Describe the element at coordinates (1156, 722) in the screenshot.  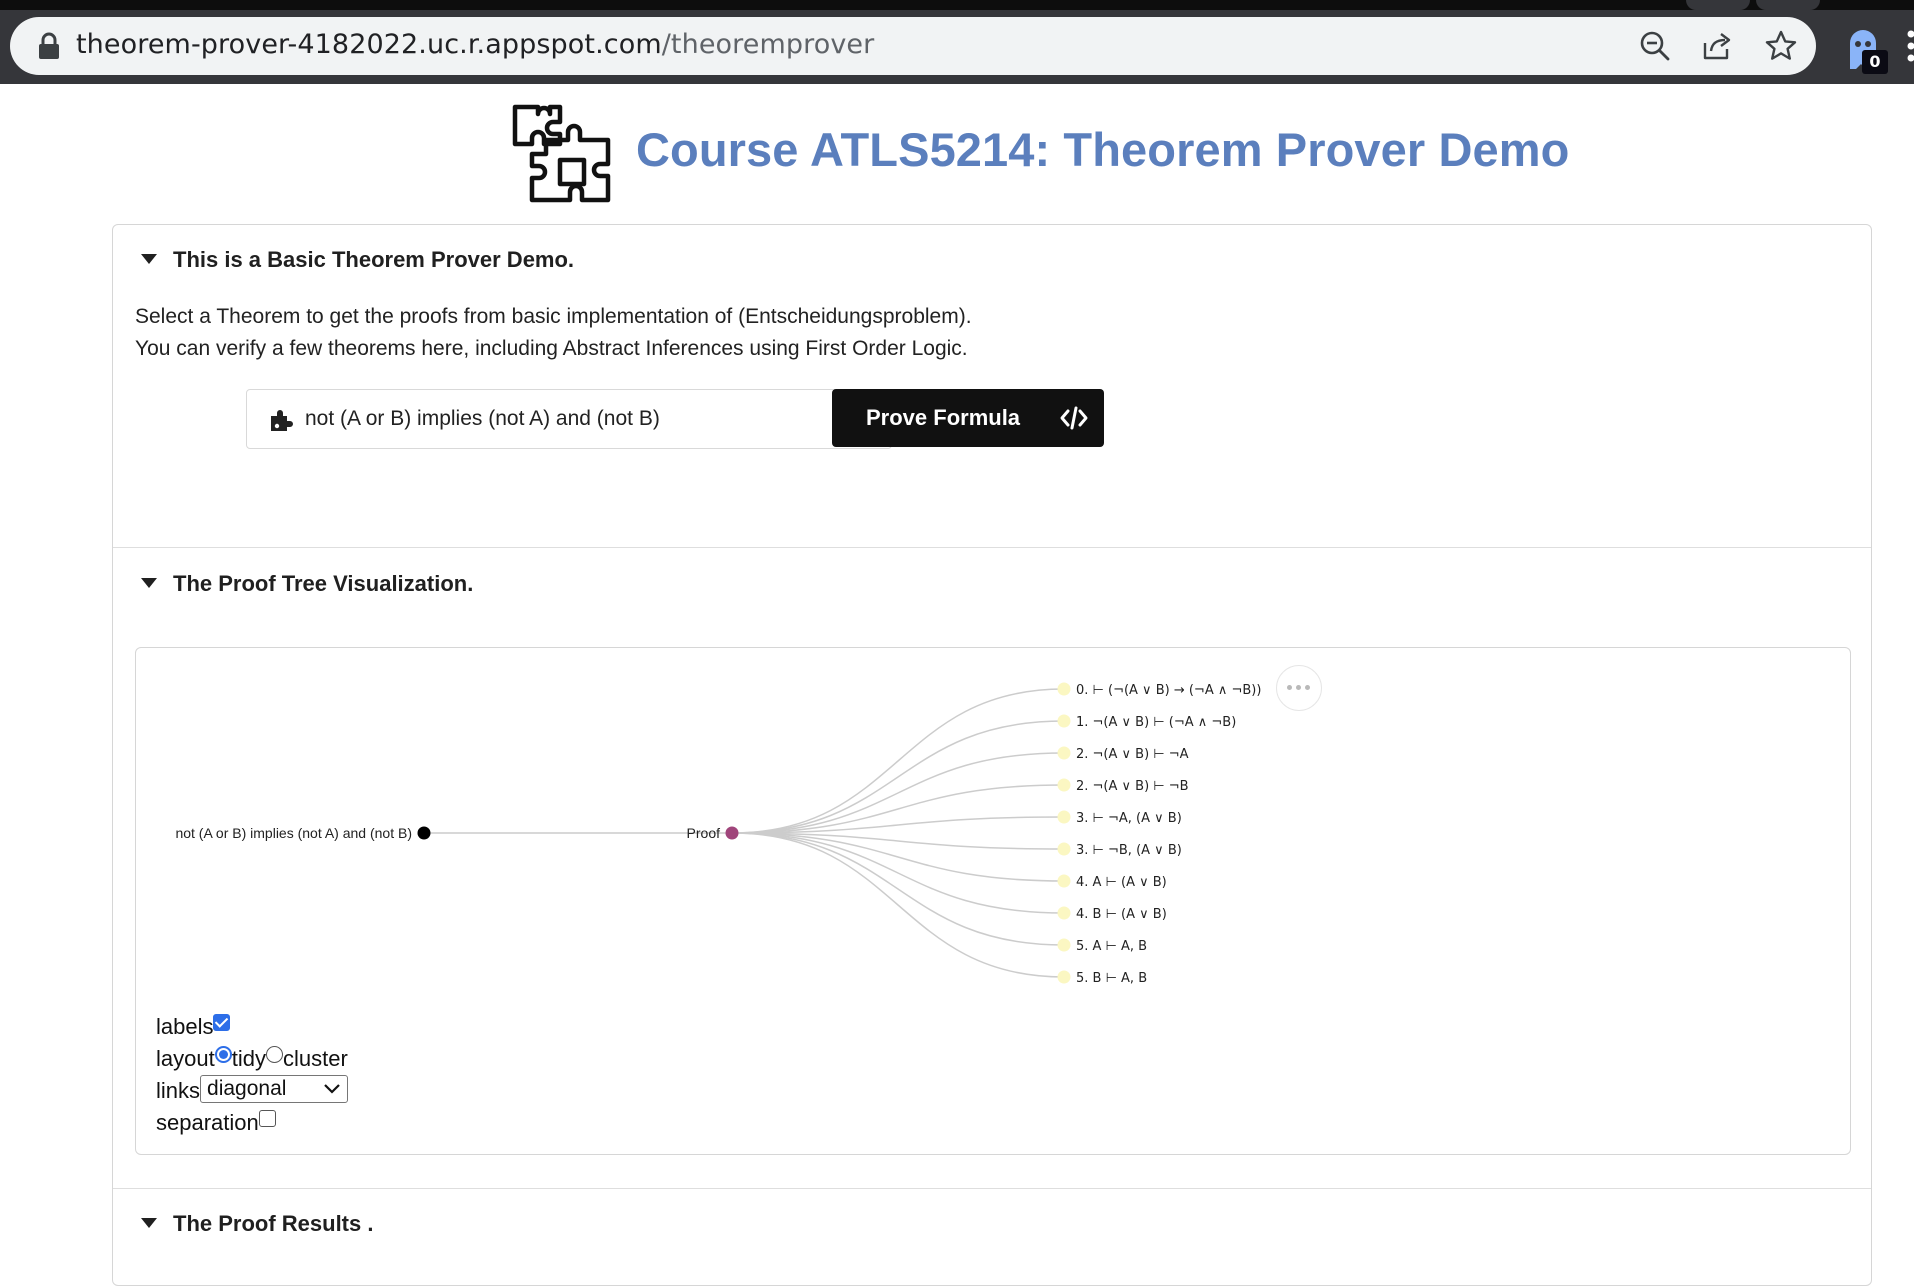
I see `tree-node-leaf-label: 1. ¬(A ∨ B) ⊢ (¬A ∧ ¬B)` at that location.